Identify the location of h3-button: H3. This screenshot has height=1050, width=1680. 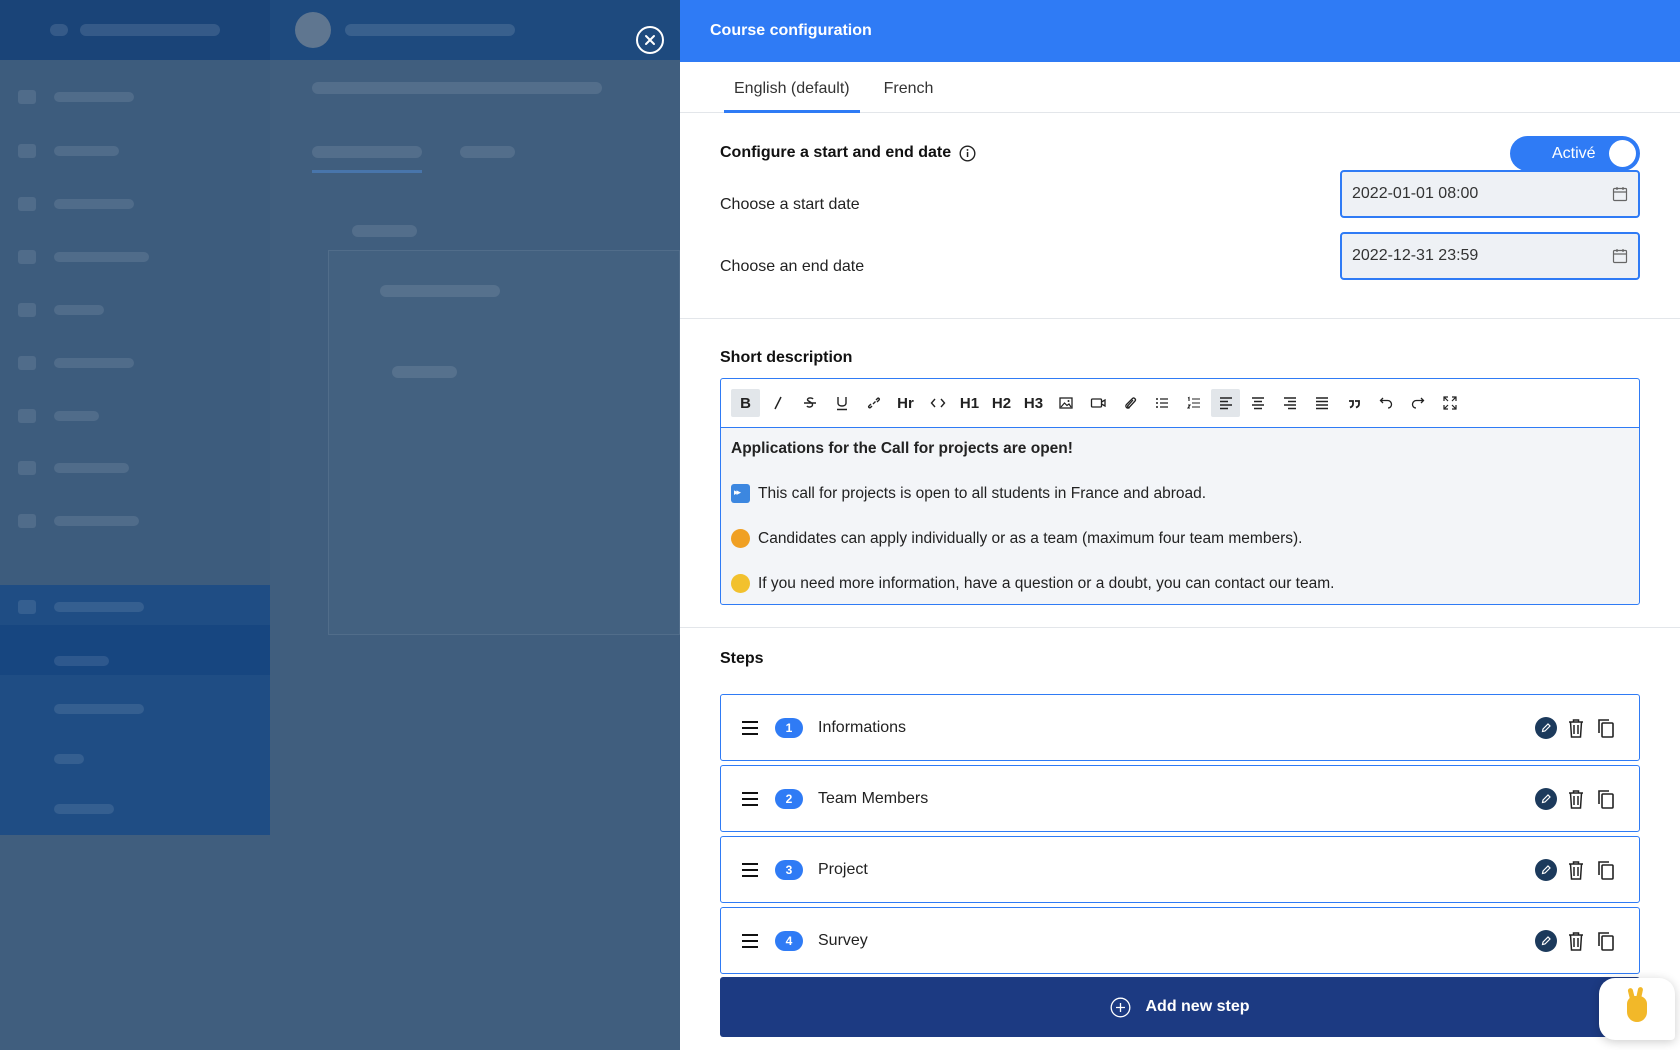
(1033, 403).